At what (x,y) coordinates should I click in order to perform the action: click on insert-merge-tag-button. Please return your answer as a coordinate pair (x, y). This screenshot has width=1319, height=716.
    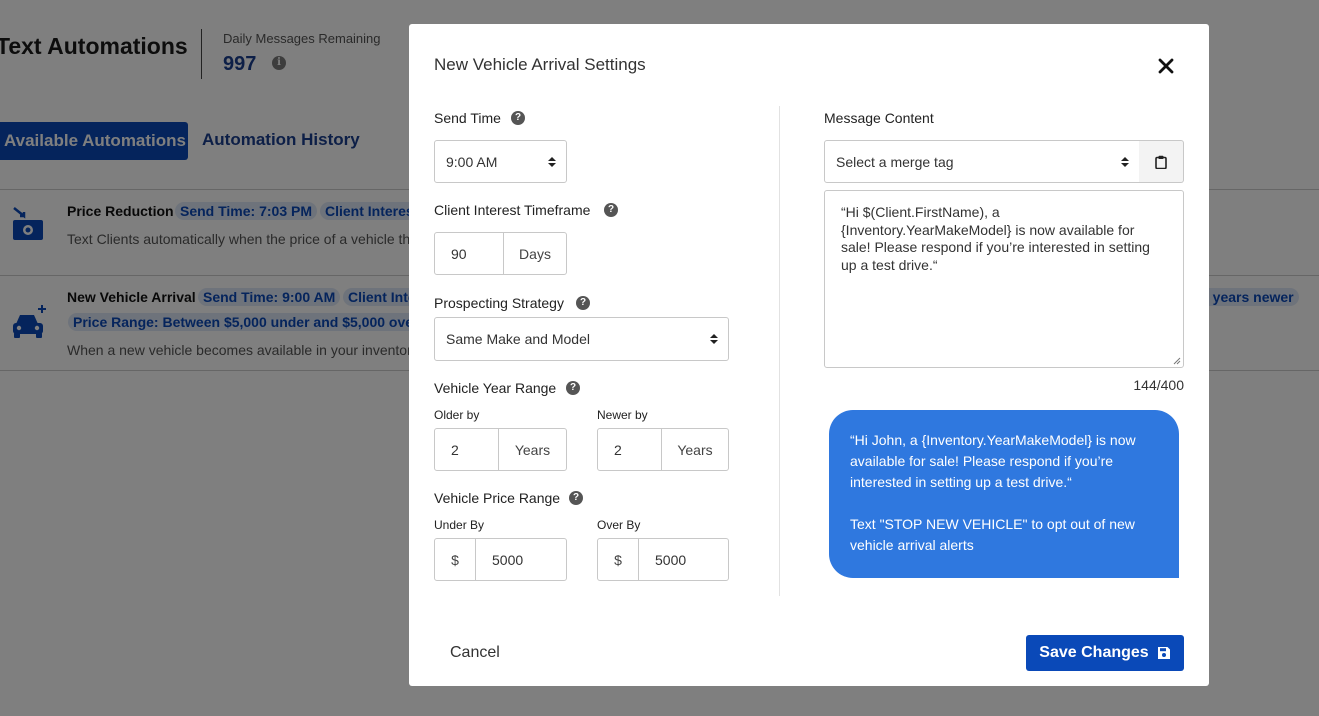
    Looking at the image, I should click on (1161, 161).